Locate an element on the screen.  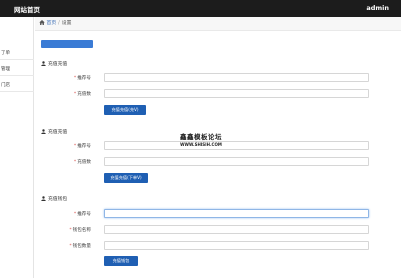
sidebar-item-2: 管理 is located at coordinates (17, 69).